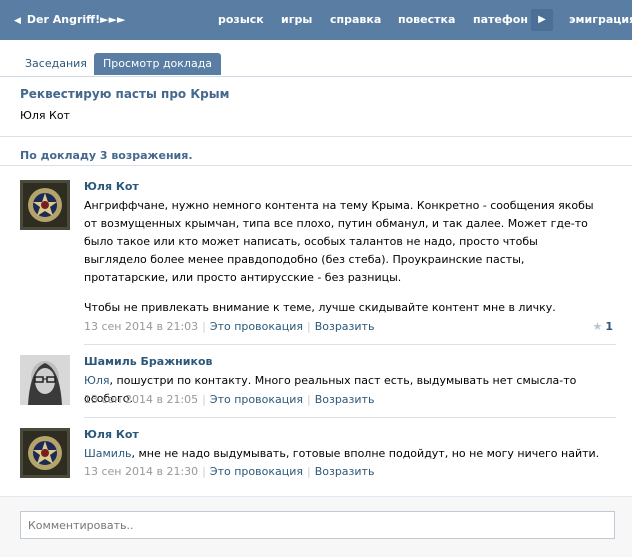 This screenshot has width=632, height=557. Describe the element at coordinates (76, 19) in the screenshot. I see `back-link-label: Der Angriff!►►►` at that location.